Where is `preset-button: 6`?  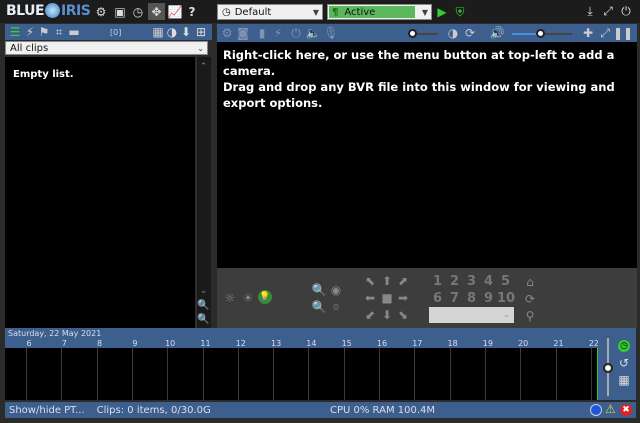
preset-button: 6 is located at coordinates (437, 298).